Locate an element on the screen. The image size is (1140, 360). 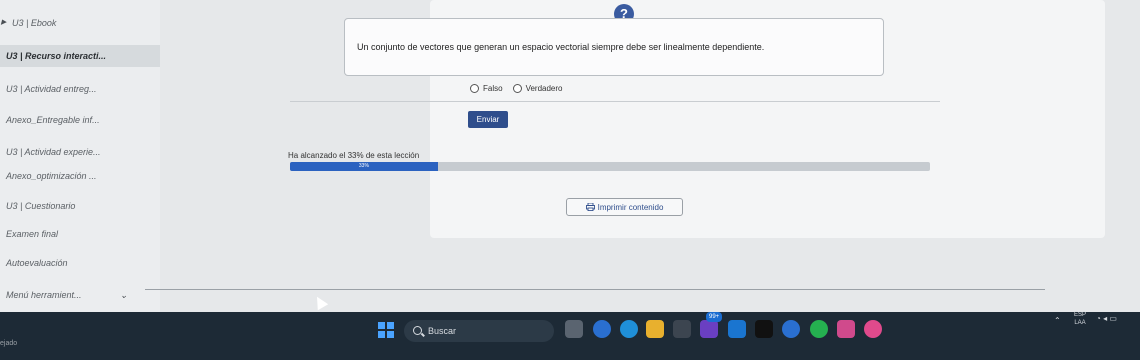
option-verdadero: Verdadero is located at coordinates (537, 88).